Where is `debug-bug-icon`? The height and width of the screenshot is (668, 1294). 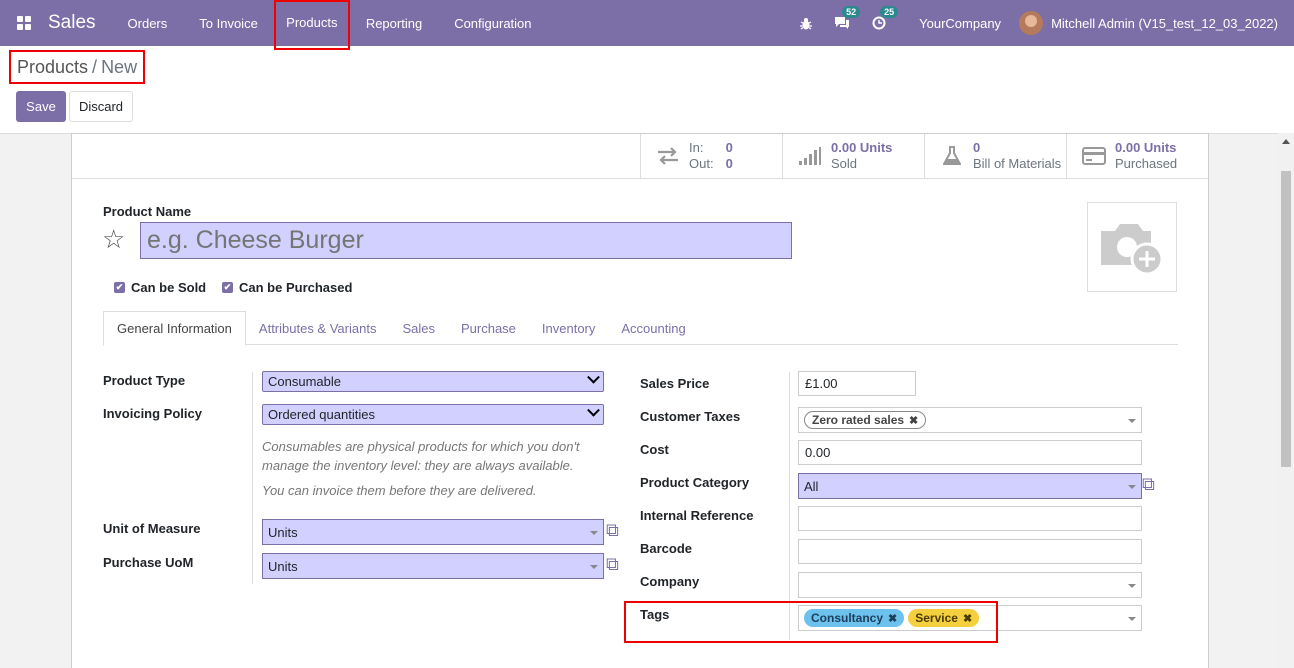
debug-bug-icon is located at coordinates (806, 23).